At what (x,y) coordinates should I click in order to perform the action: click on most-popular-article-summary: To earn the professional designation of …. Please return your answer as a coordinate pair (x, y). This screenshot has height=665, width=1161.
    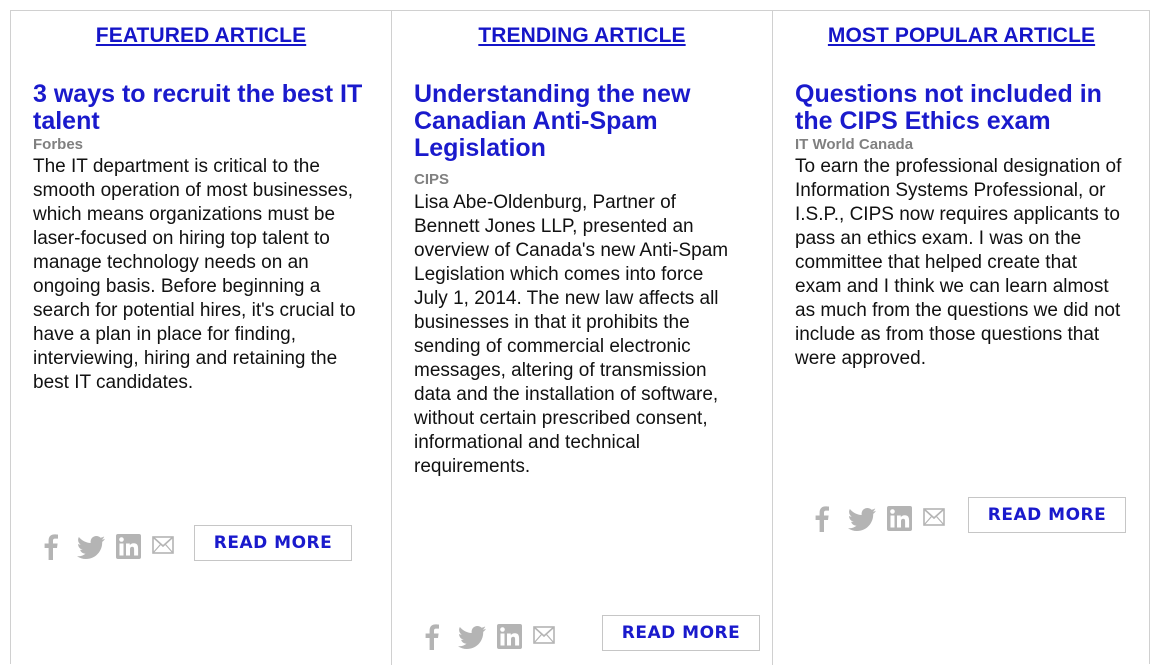
    Looking at the image, I should click on (958, 262).